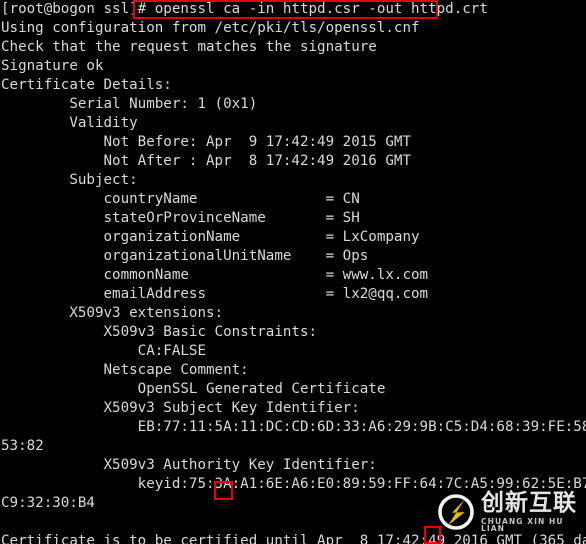 The image size is (586, 544). Describe the element at coordinates (129, 104) in the screenshot. I see `terminal-line: Serial Number: 1 (0x1)` at that location.